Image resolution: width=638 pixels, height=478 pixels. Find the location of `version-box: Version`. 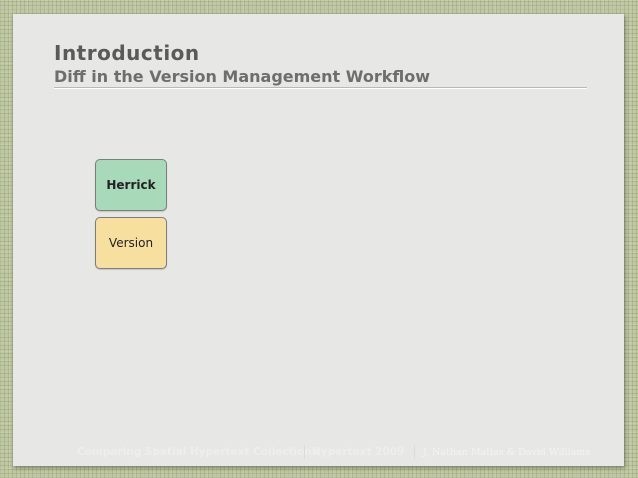

version-box: Version is located at coordinates (131, 243).